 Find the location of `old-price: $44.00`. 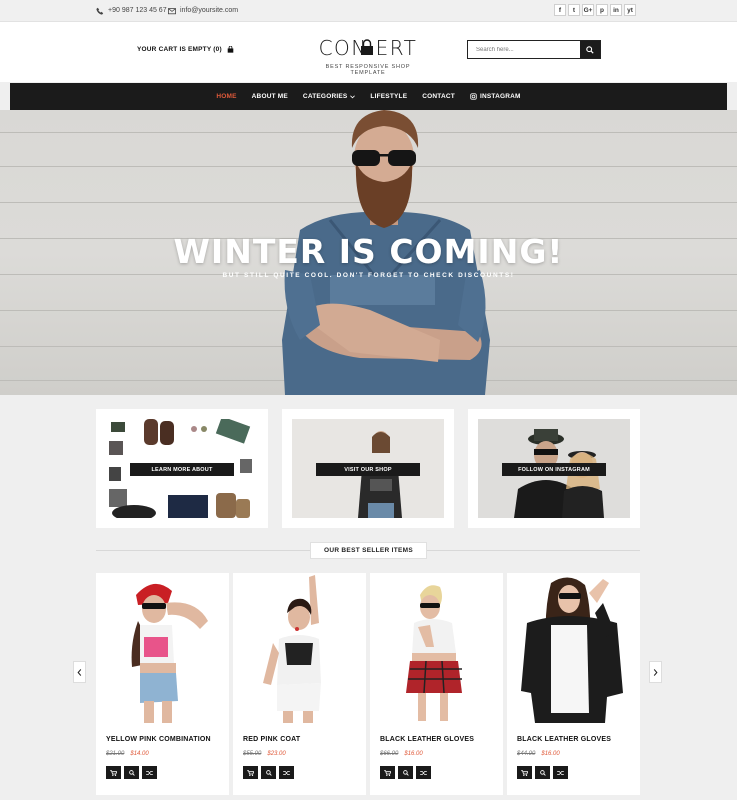

old-price: $44.00 is located at coordinates (526, 754).